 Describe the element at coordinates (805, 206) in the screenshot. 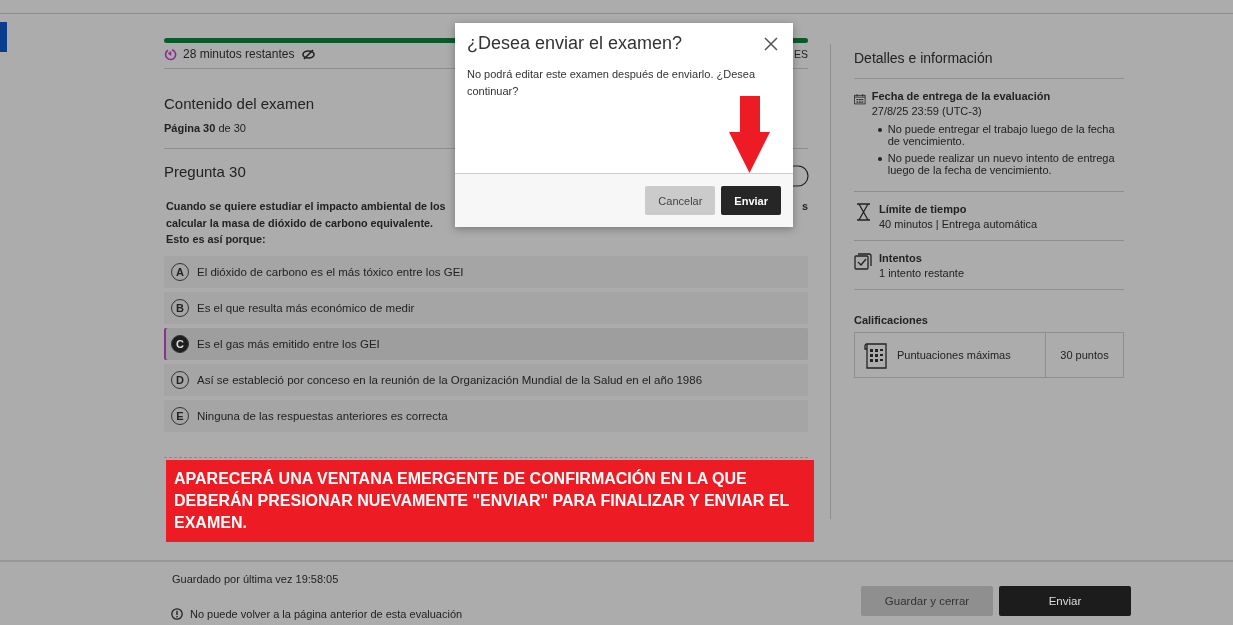

I see `text-fragment: s` at that location.